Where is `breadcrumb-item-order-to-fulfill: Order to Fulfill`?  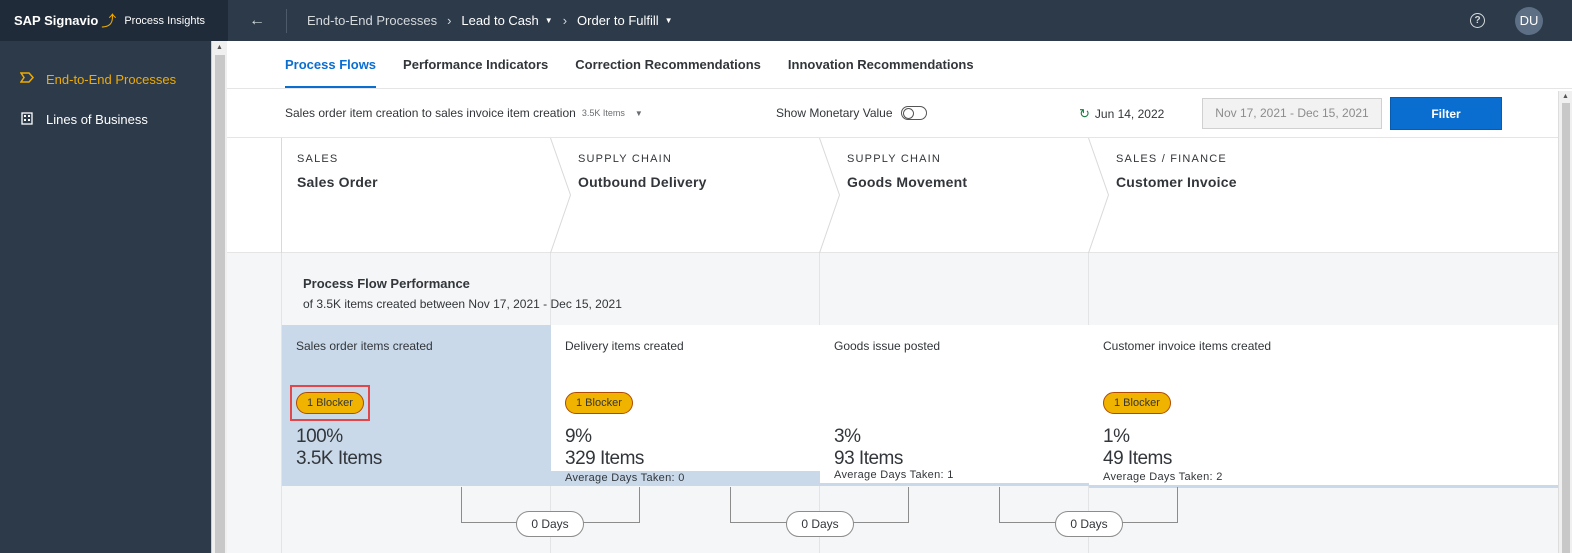
breadcrumb-item-order-to-fulfill: Order to Fulfill is located at coordinates (618, 20).